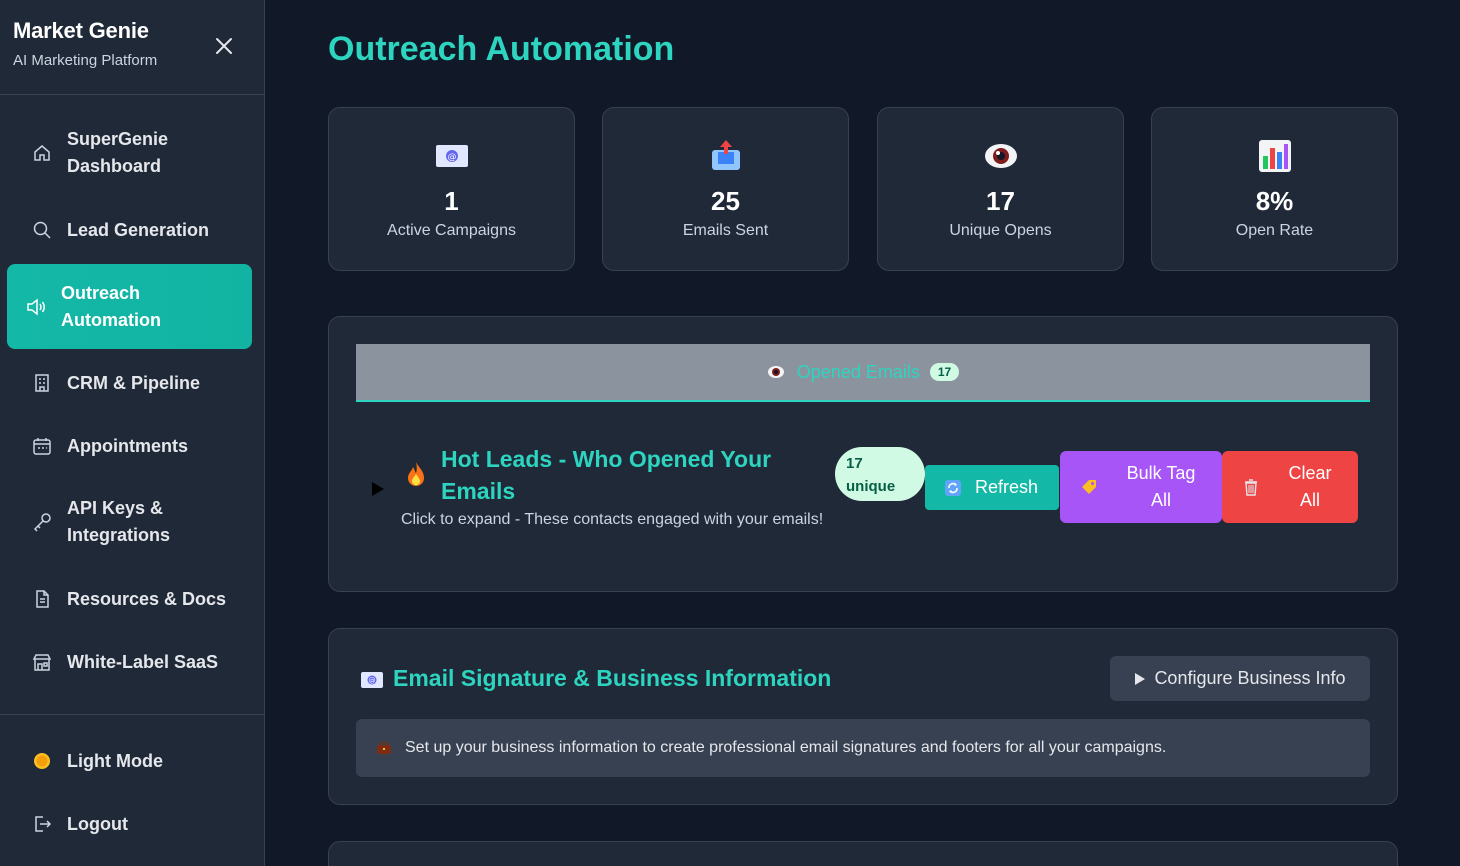 The height and width of the screenshot is (866, 1460). What do you see at coordinates (111, 306) in the screenshot?
I see `sidebar-item-label: Outreach Automation` at bounding box center [111, 306].